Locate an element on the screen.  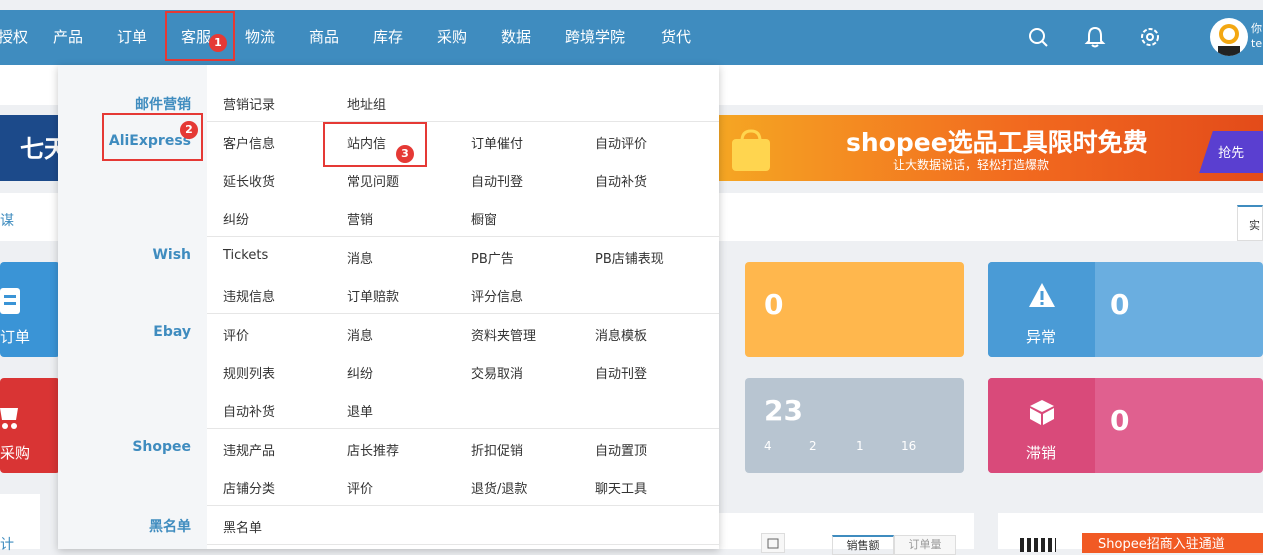
menu-item-customer-info: 客户信息 is located at coordinates (249, 142).